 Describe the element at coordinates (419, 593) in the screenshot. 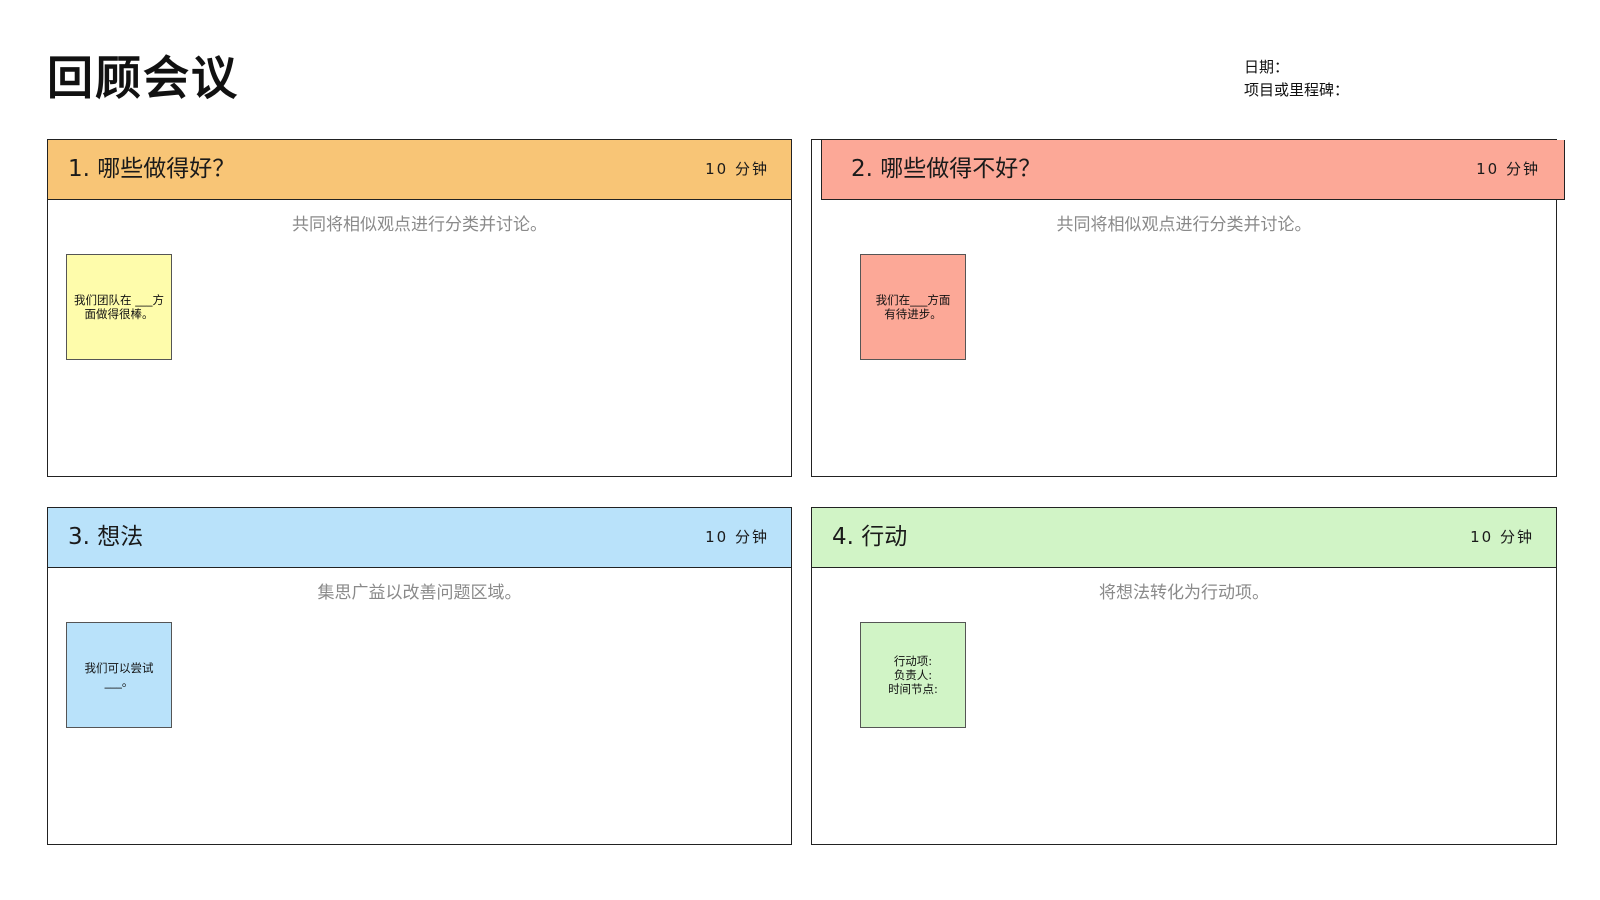

I see `panel-hint: 集思广益以改善问题区域。` at that location.